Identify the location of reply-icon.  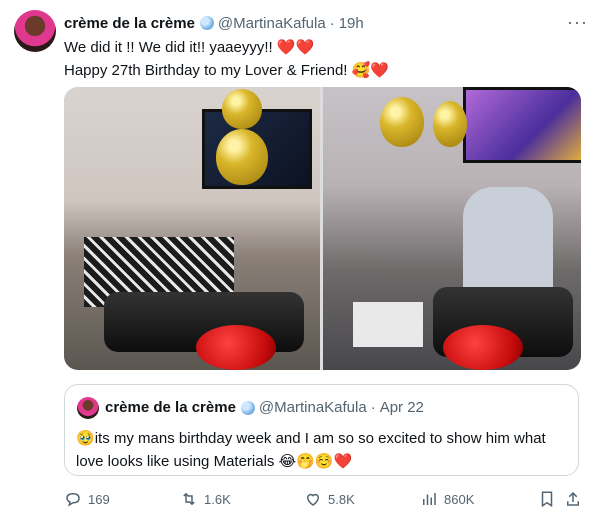
(73, 499).